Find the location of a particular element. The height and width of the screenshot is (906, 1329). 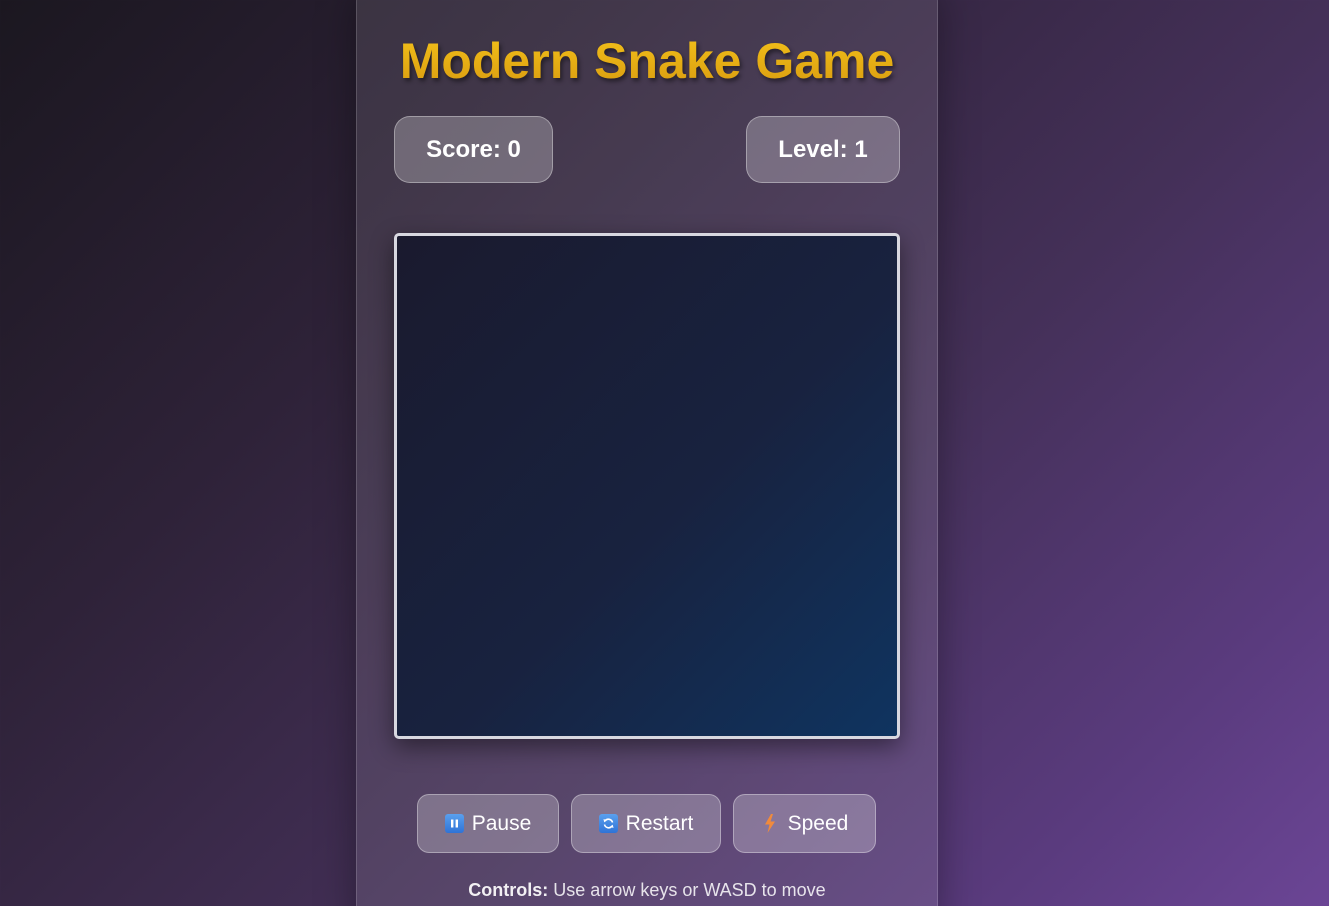

controls-hint: Controls: Use arrow keys or WASD to move is located at coordinates (647, 890).